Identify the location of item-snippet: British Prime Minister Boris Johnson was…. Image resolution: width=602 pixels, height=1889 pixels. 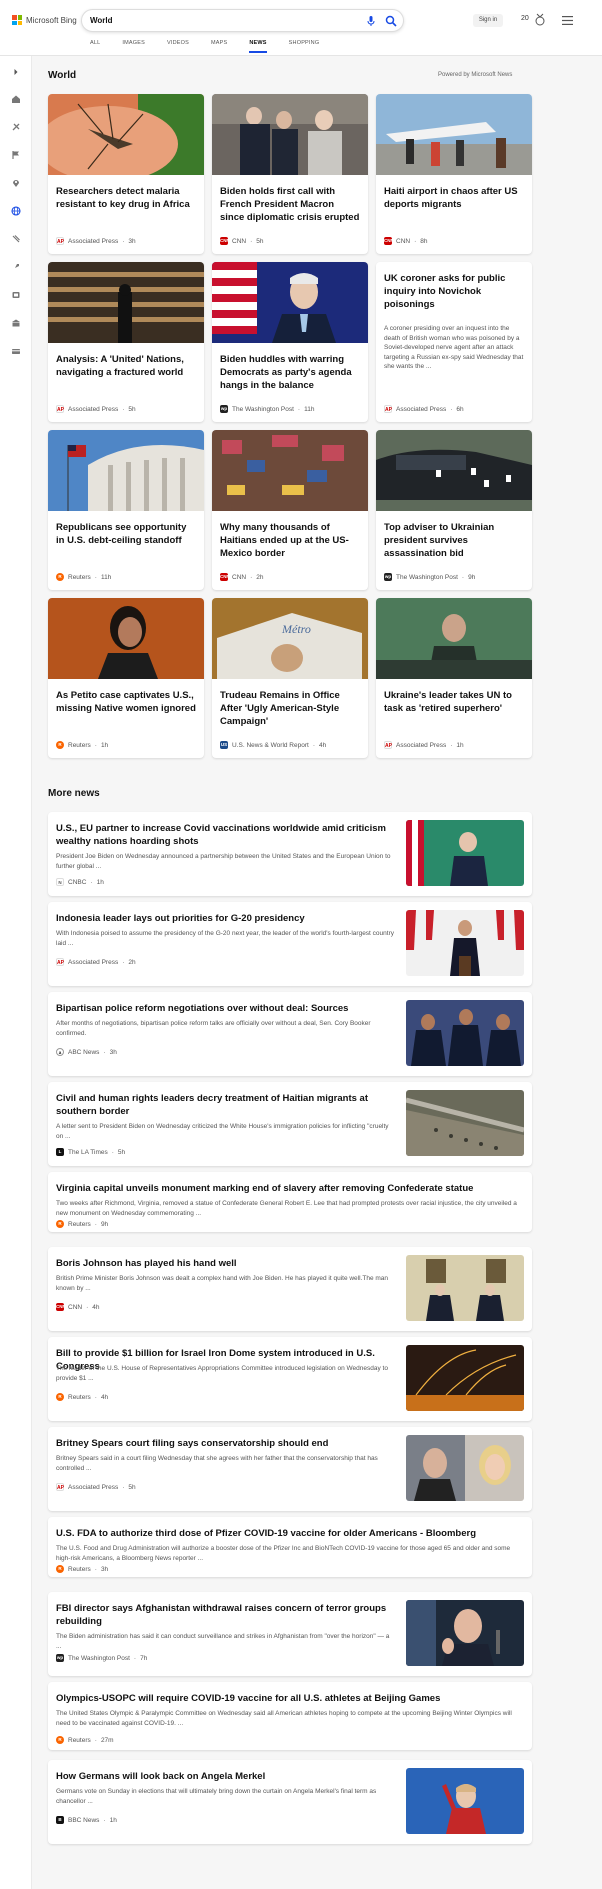
(222, 1283).